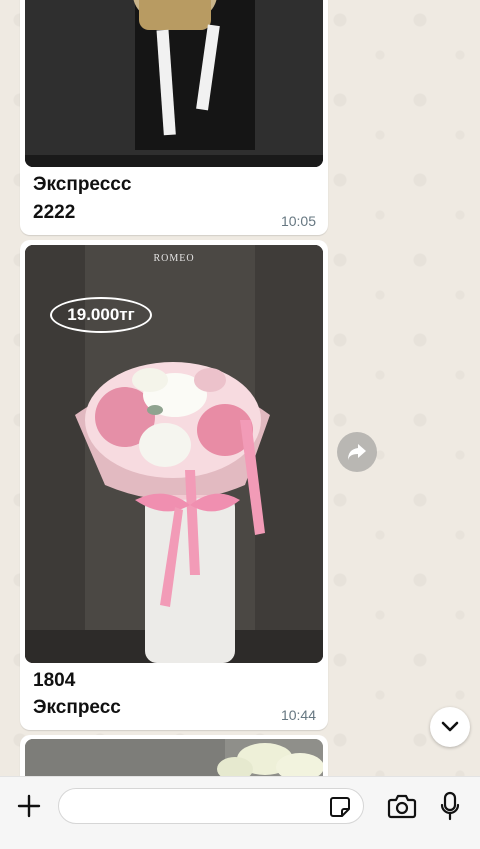 This screenshot has width=480, height=849. I want to click on message-time: 10:05, so click(298, 221).